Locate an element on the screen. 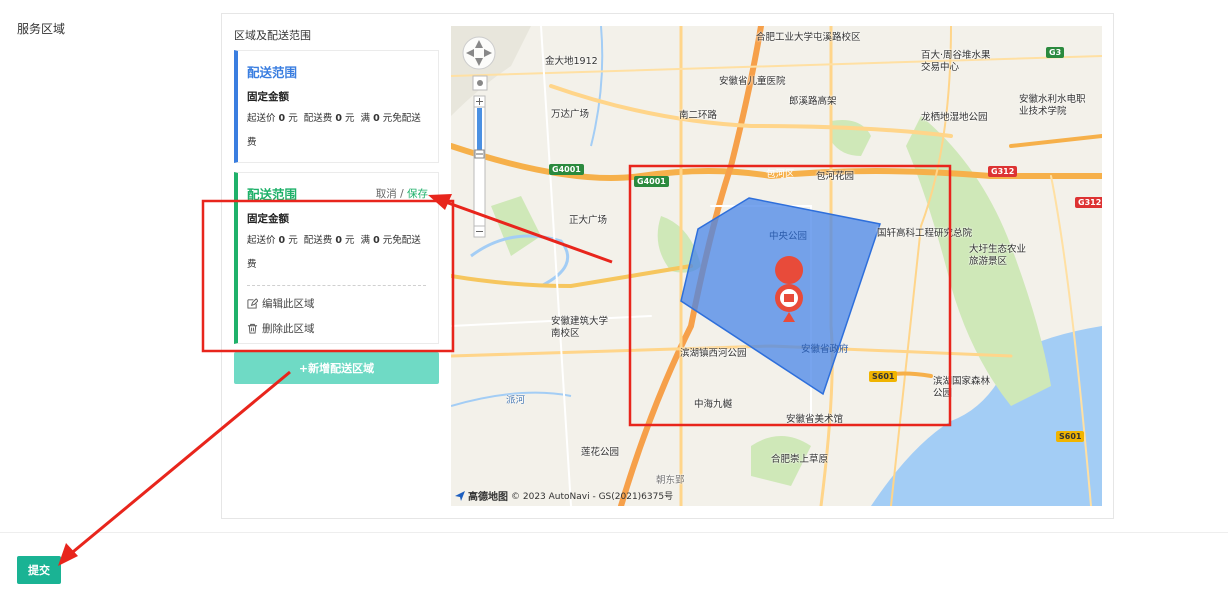  card-actions: 取消 / 保存 is located at coordinates (402, 193).